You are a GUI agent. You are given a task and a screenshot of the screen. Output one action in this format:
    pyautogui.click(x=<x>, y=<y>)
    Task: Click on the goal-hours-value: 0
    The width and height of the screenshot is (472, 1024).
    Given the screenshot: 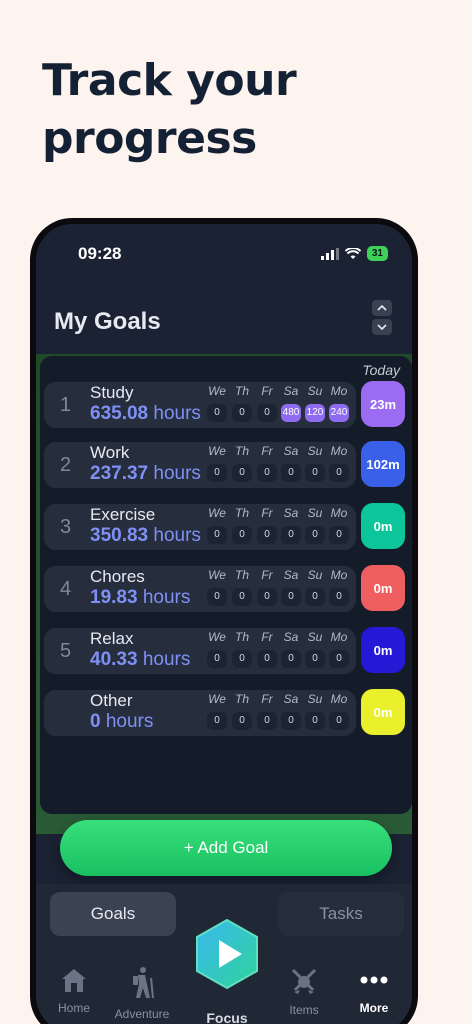 What is the action you would take?
    pyautogui.click(x=95, y=721)
    